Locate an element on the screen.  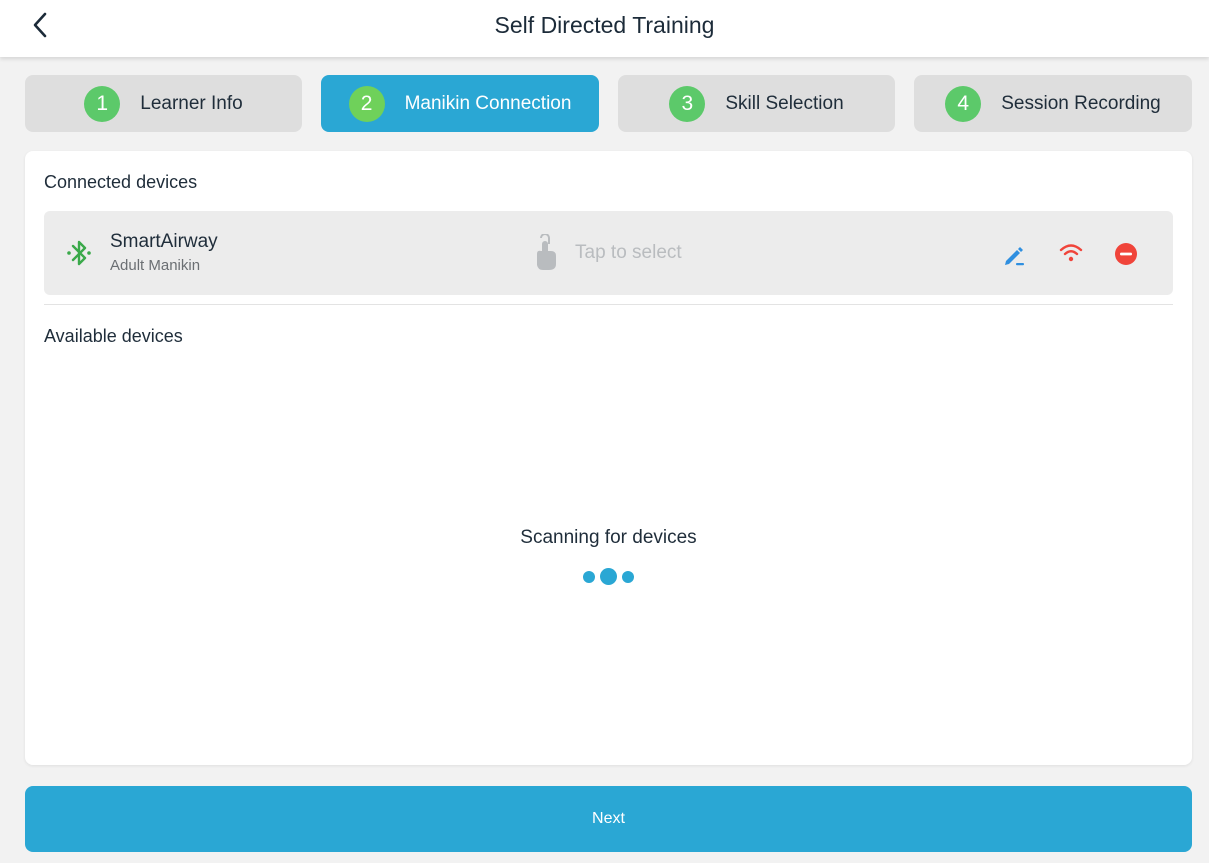
loading-indicator is located at coordinates (611, 577).